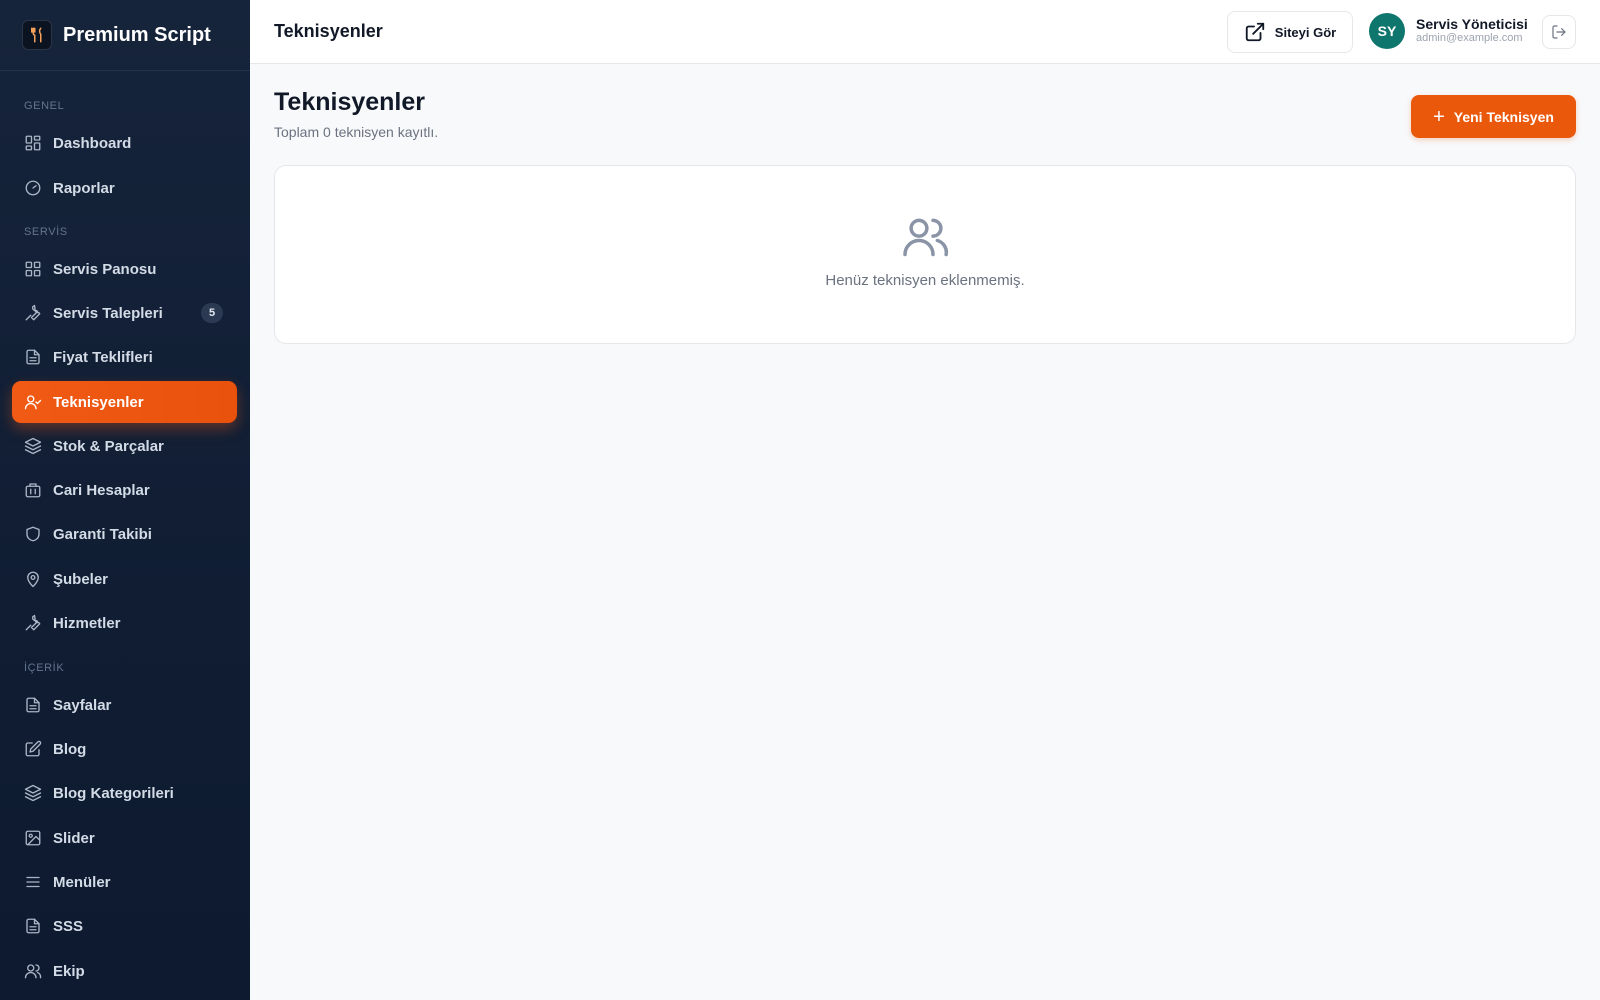 Image resolution: width=1600 pixels, height=1000 pixels. I want to click on sidebar-item-teknisyenler: Teknisyenler, so click(124, 402).